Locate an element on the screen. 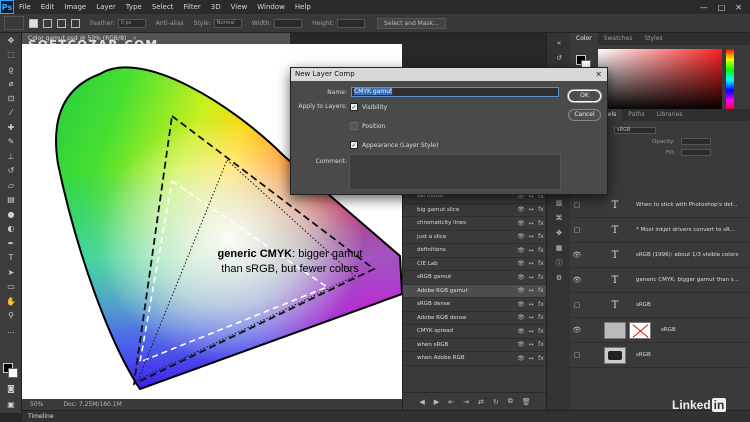  crop-tool-icon: ⊡ is located at coordinates (11, 98).